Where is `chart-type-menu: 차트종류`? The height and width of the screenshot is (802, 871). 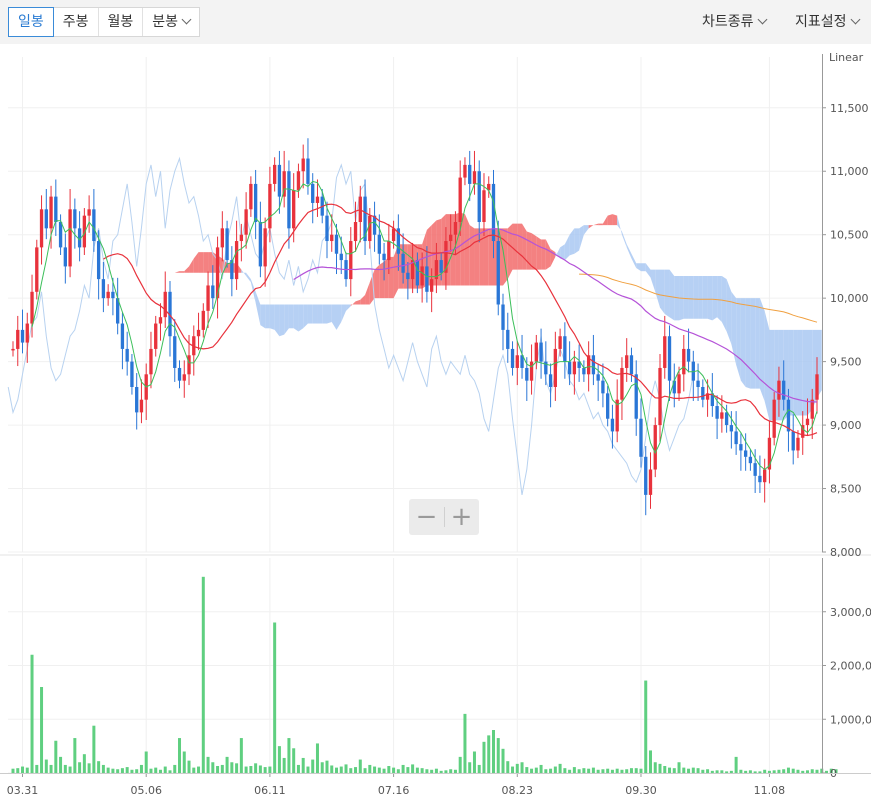
chart-type-menu: 차트종류 is located at coordinates (734, 21).